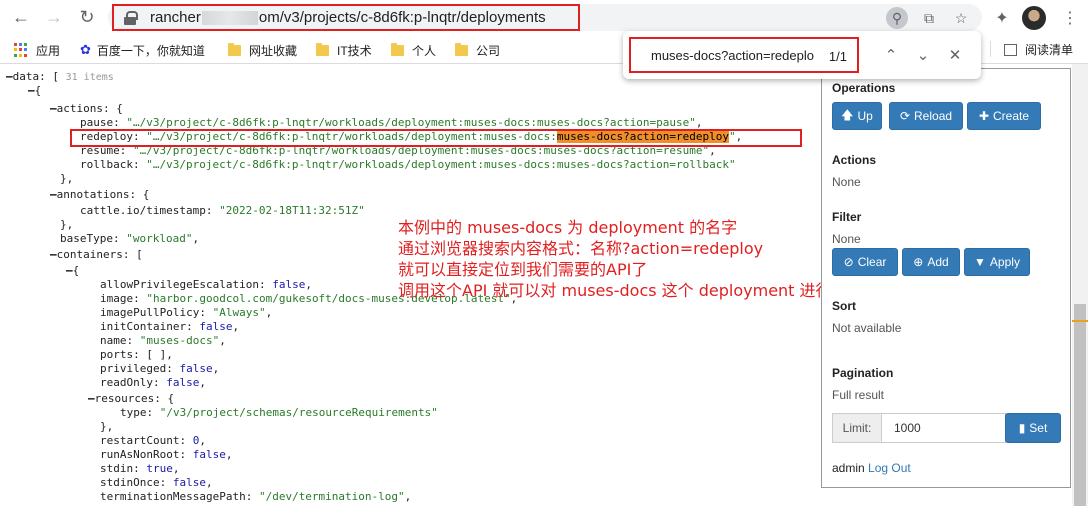 The width and height of the screenshot is (1088, 506). I want to click on json-key: pause, so click(97, 122).